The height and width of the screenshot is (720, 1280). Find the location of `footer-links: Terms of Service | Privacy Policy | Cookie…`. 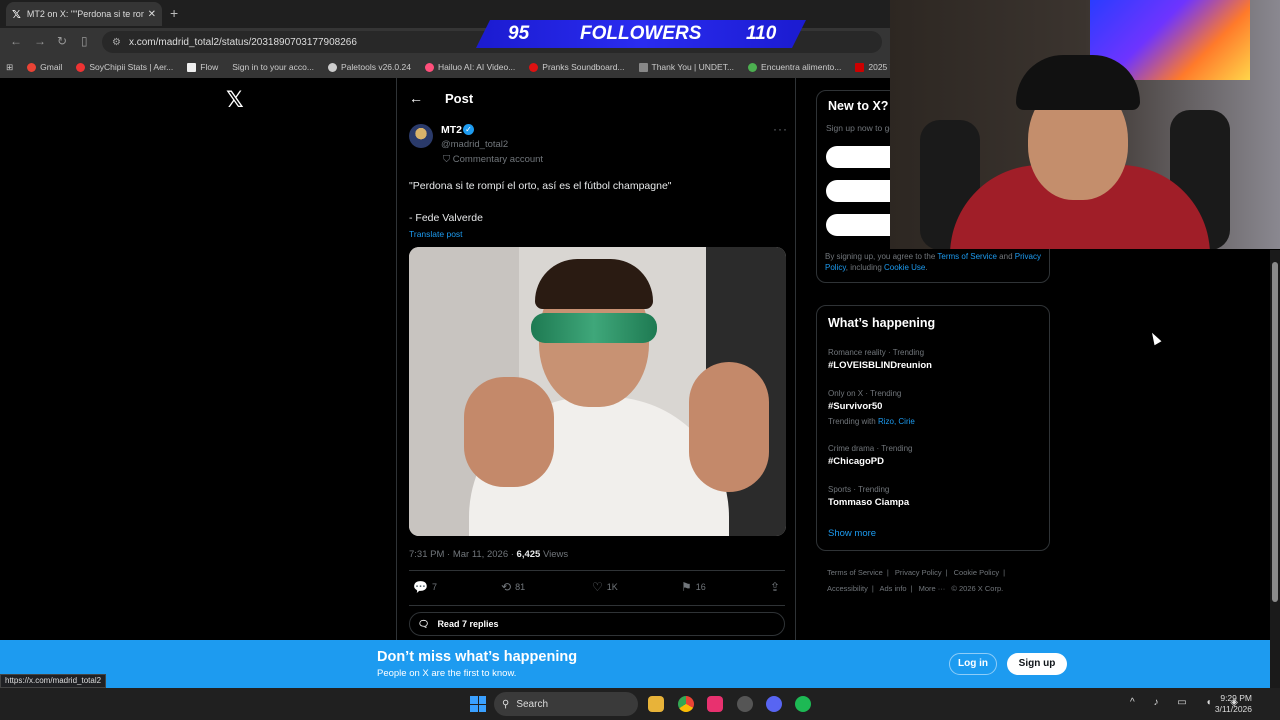

footer-links: Terms of Service | Privacy Policy | Cookie… is located at coordinates (916, 580).